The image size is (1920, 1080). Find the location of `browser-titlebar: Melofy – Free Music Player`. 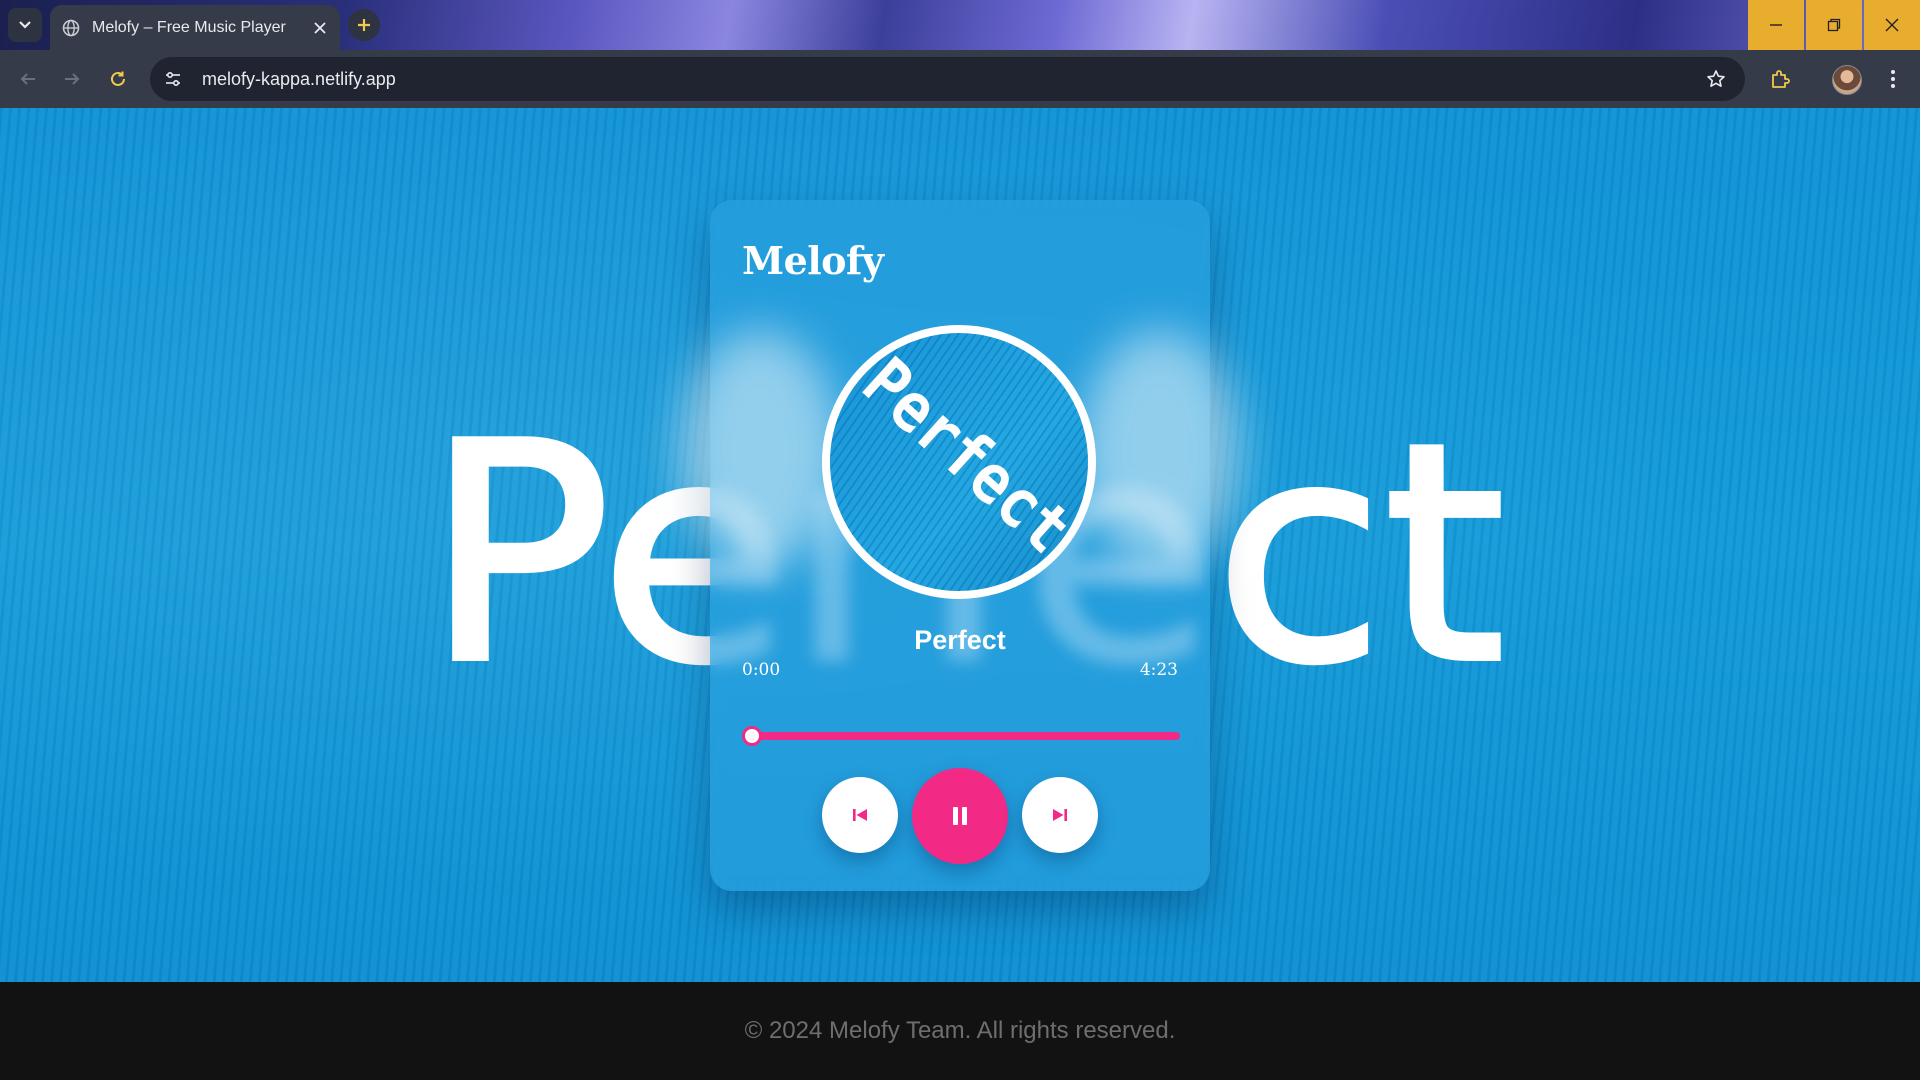

browser-titlebar: Melofy – Free Music Player is located at coordinates (960, 25).